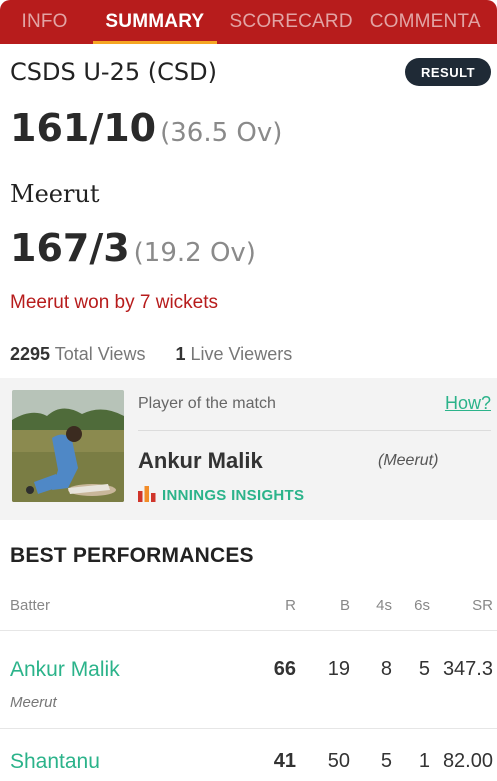  Describe the element at coordinates (284, 761) in the screenshot. I see `batter-runs: 41` at that location.